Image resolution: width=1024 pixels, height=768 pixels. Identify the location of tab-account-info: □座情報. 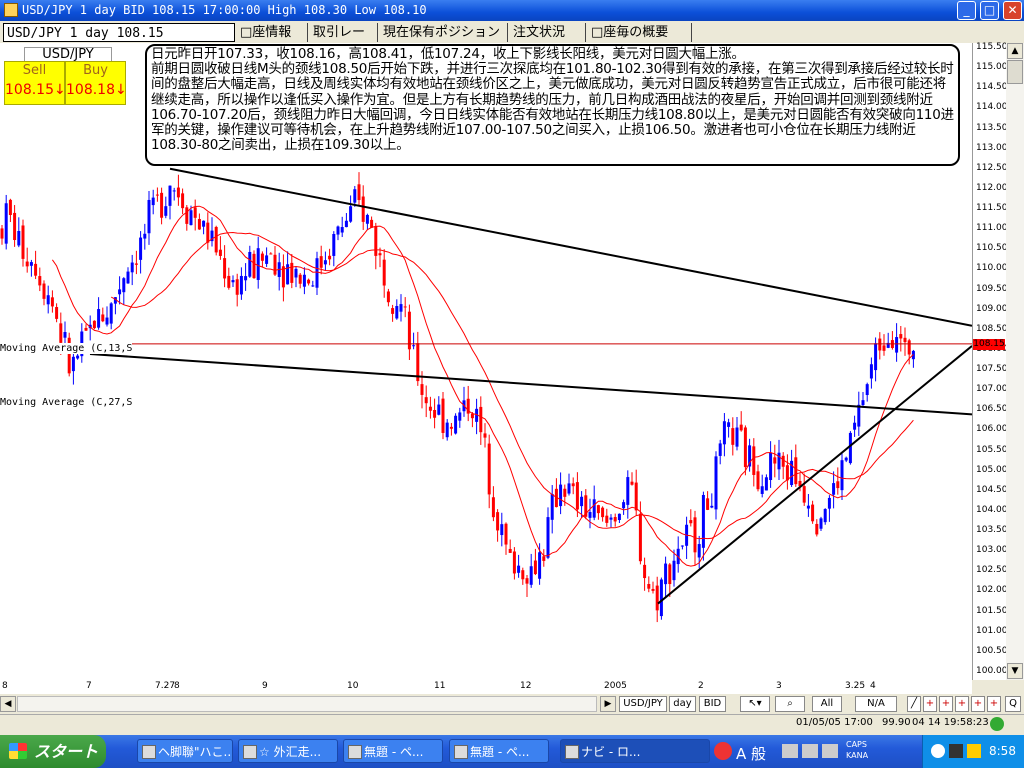
(272, 32).